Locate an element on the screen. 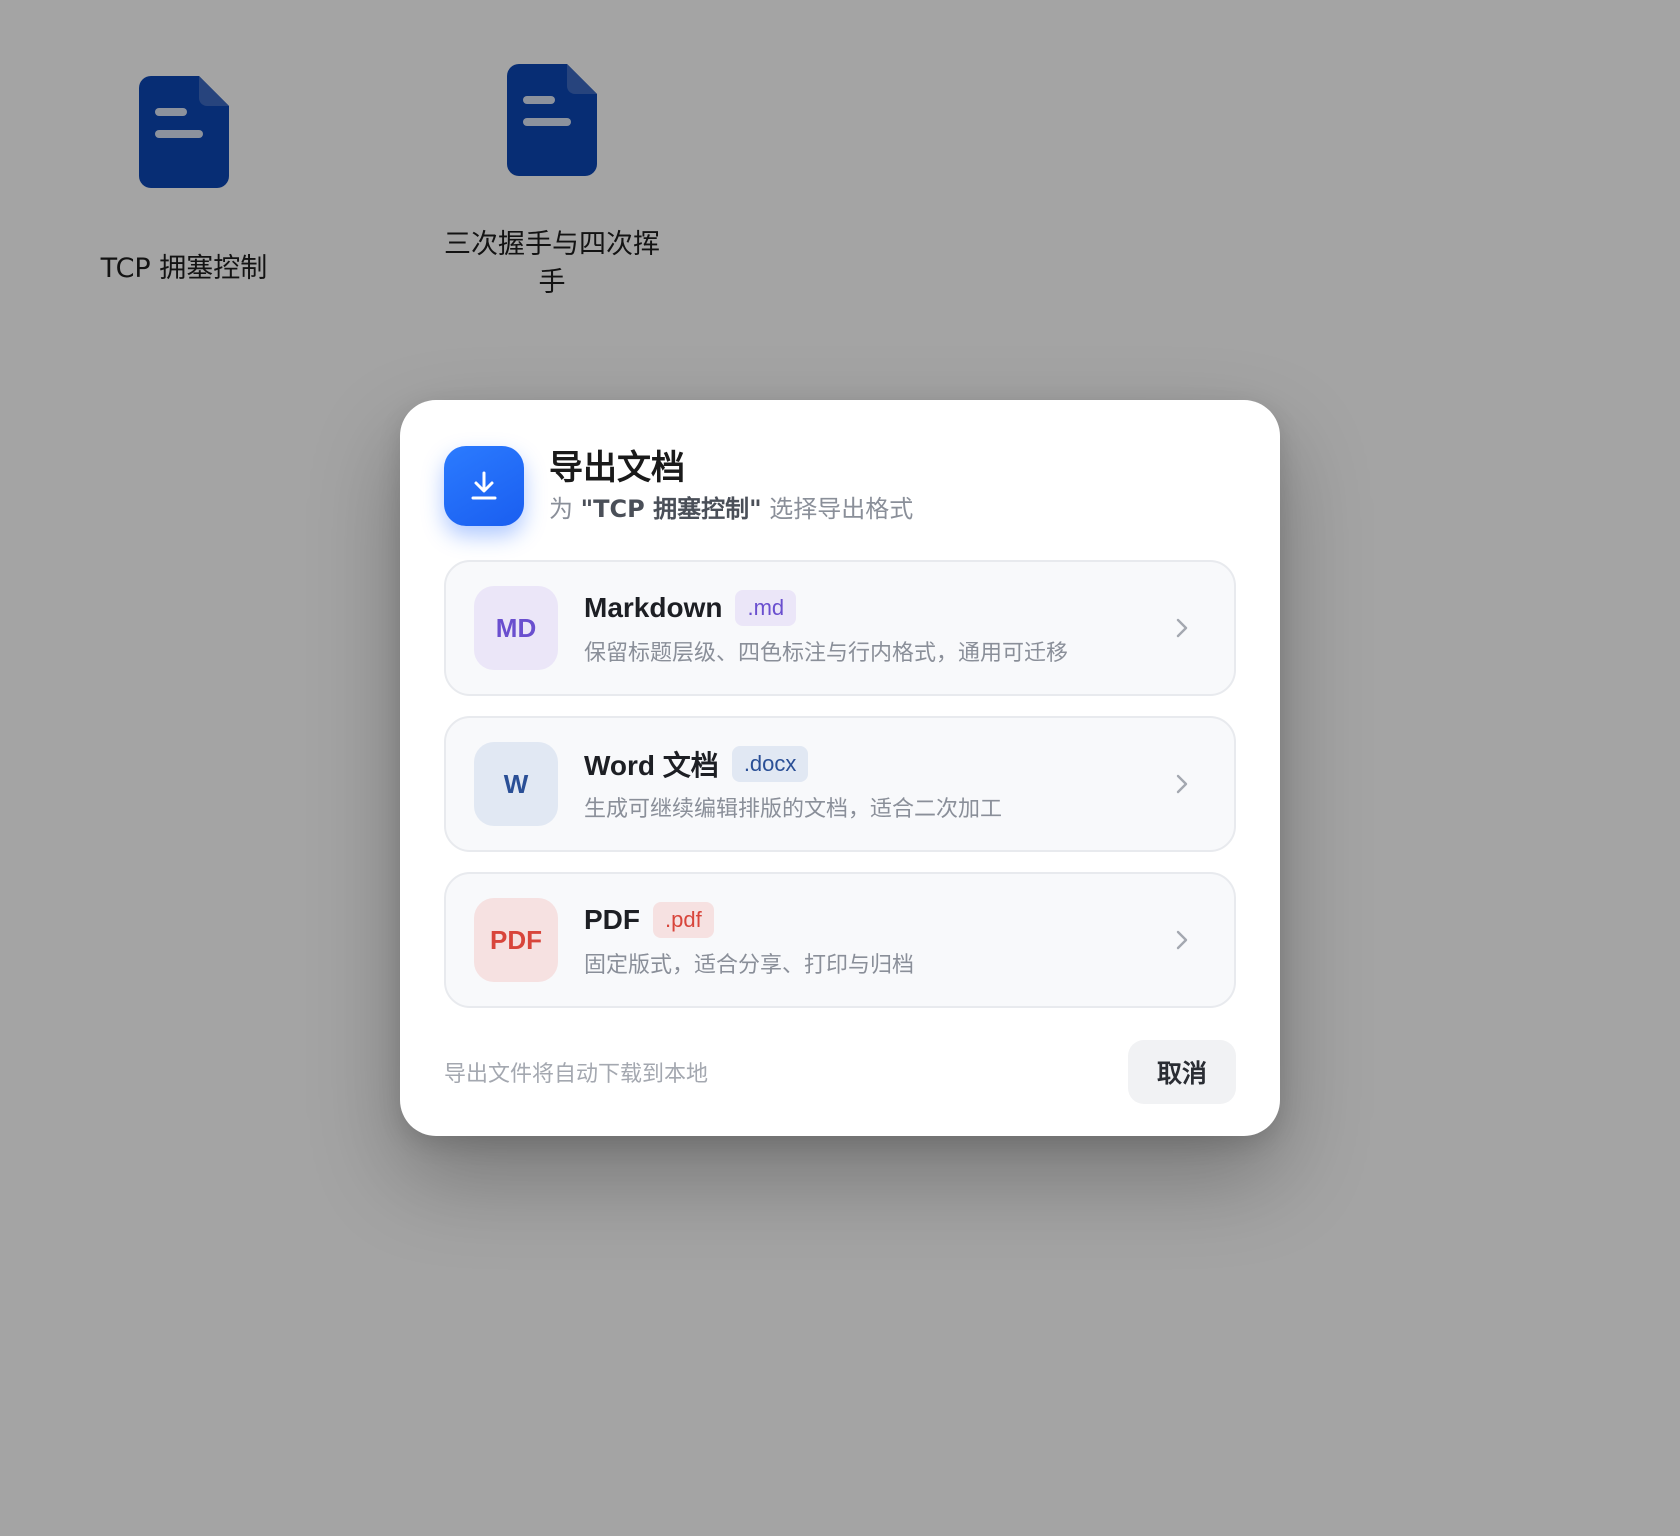 The image size is (1680, 1536). dialog-header: 导出文档 为 "TCP 拥塞控制" 选择导出格式 is located at coordinates (678, 486).